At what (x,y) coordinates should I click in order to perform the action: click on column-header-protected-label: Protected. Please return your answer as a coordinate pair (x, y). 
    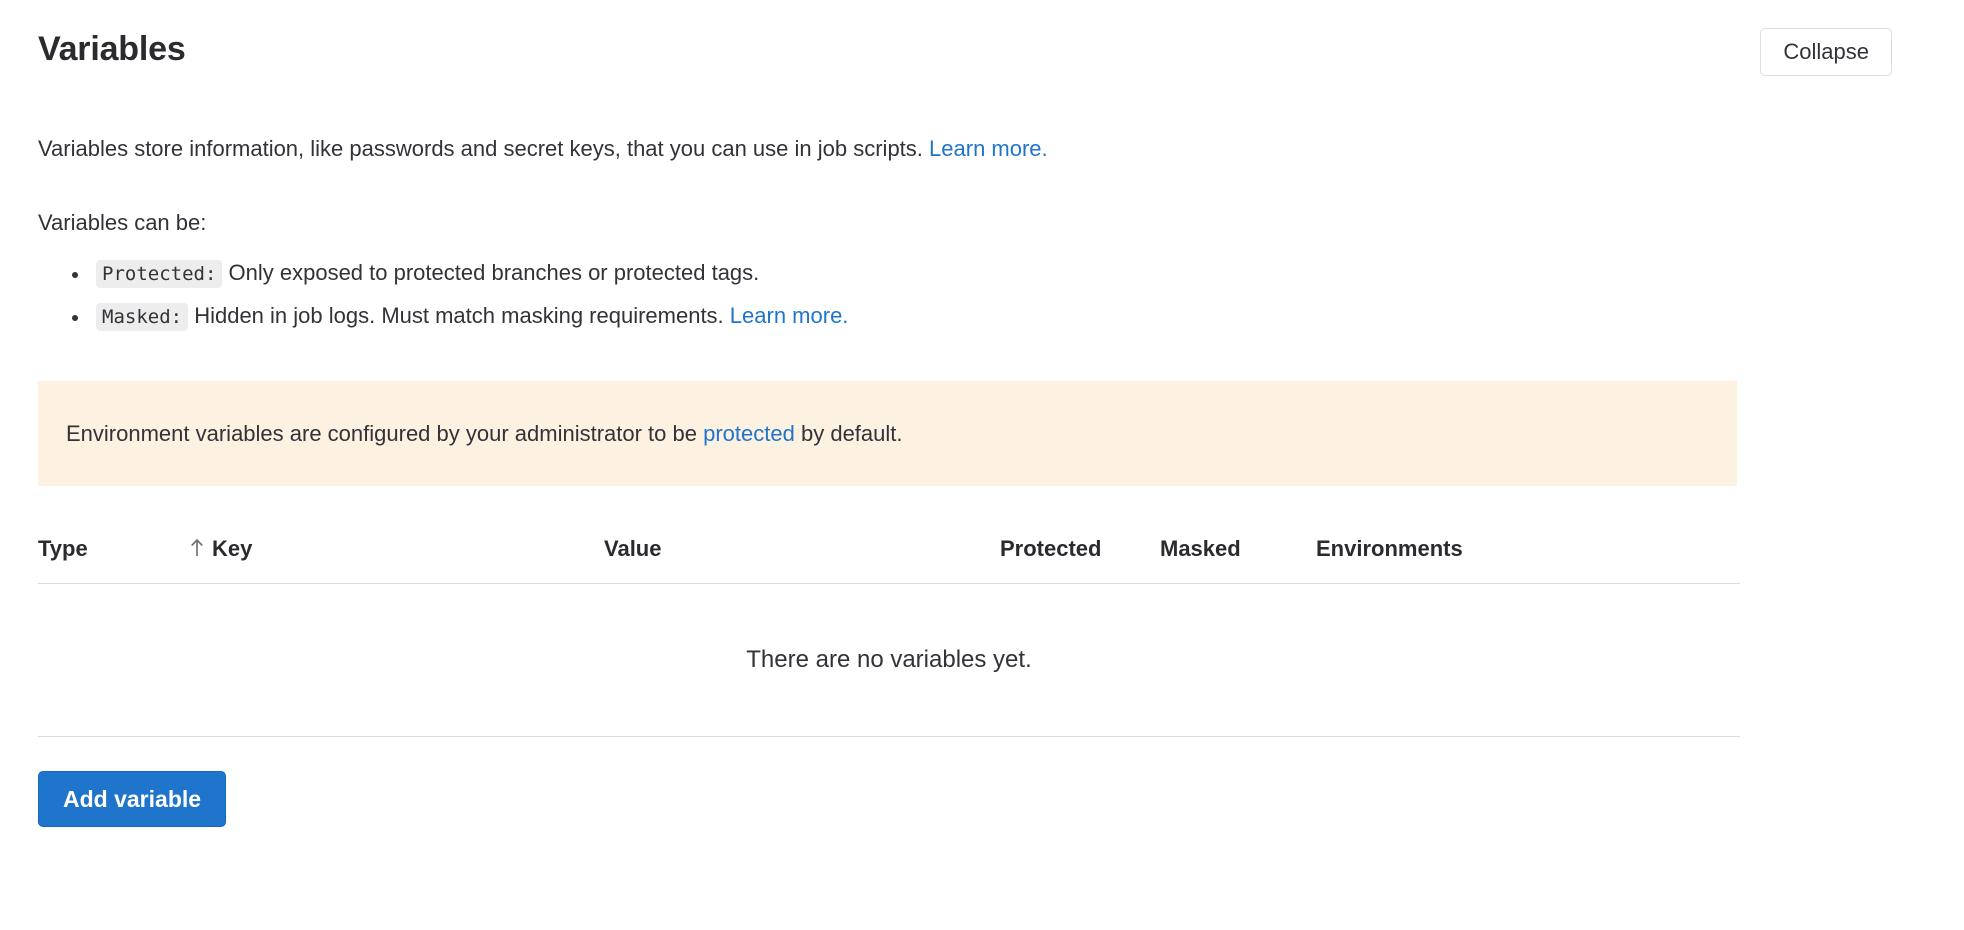
    Looking at the image, I should click on (1051, 548).